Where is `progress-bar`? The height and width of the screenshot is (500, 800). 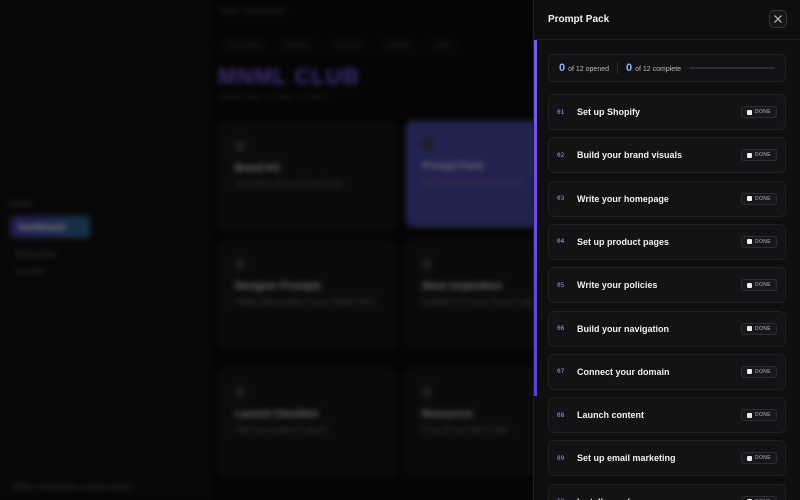
progress-bar is located at coordinates (732, 68).